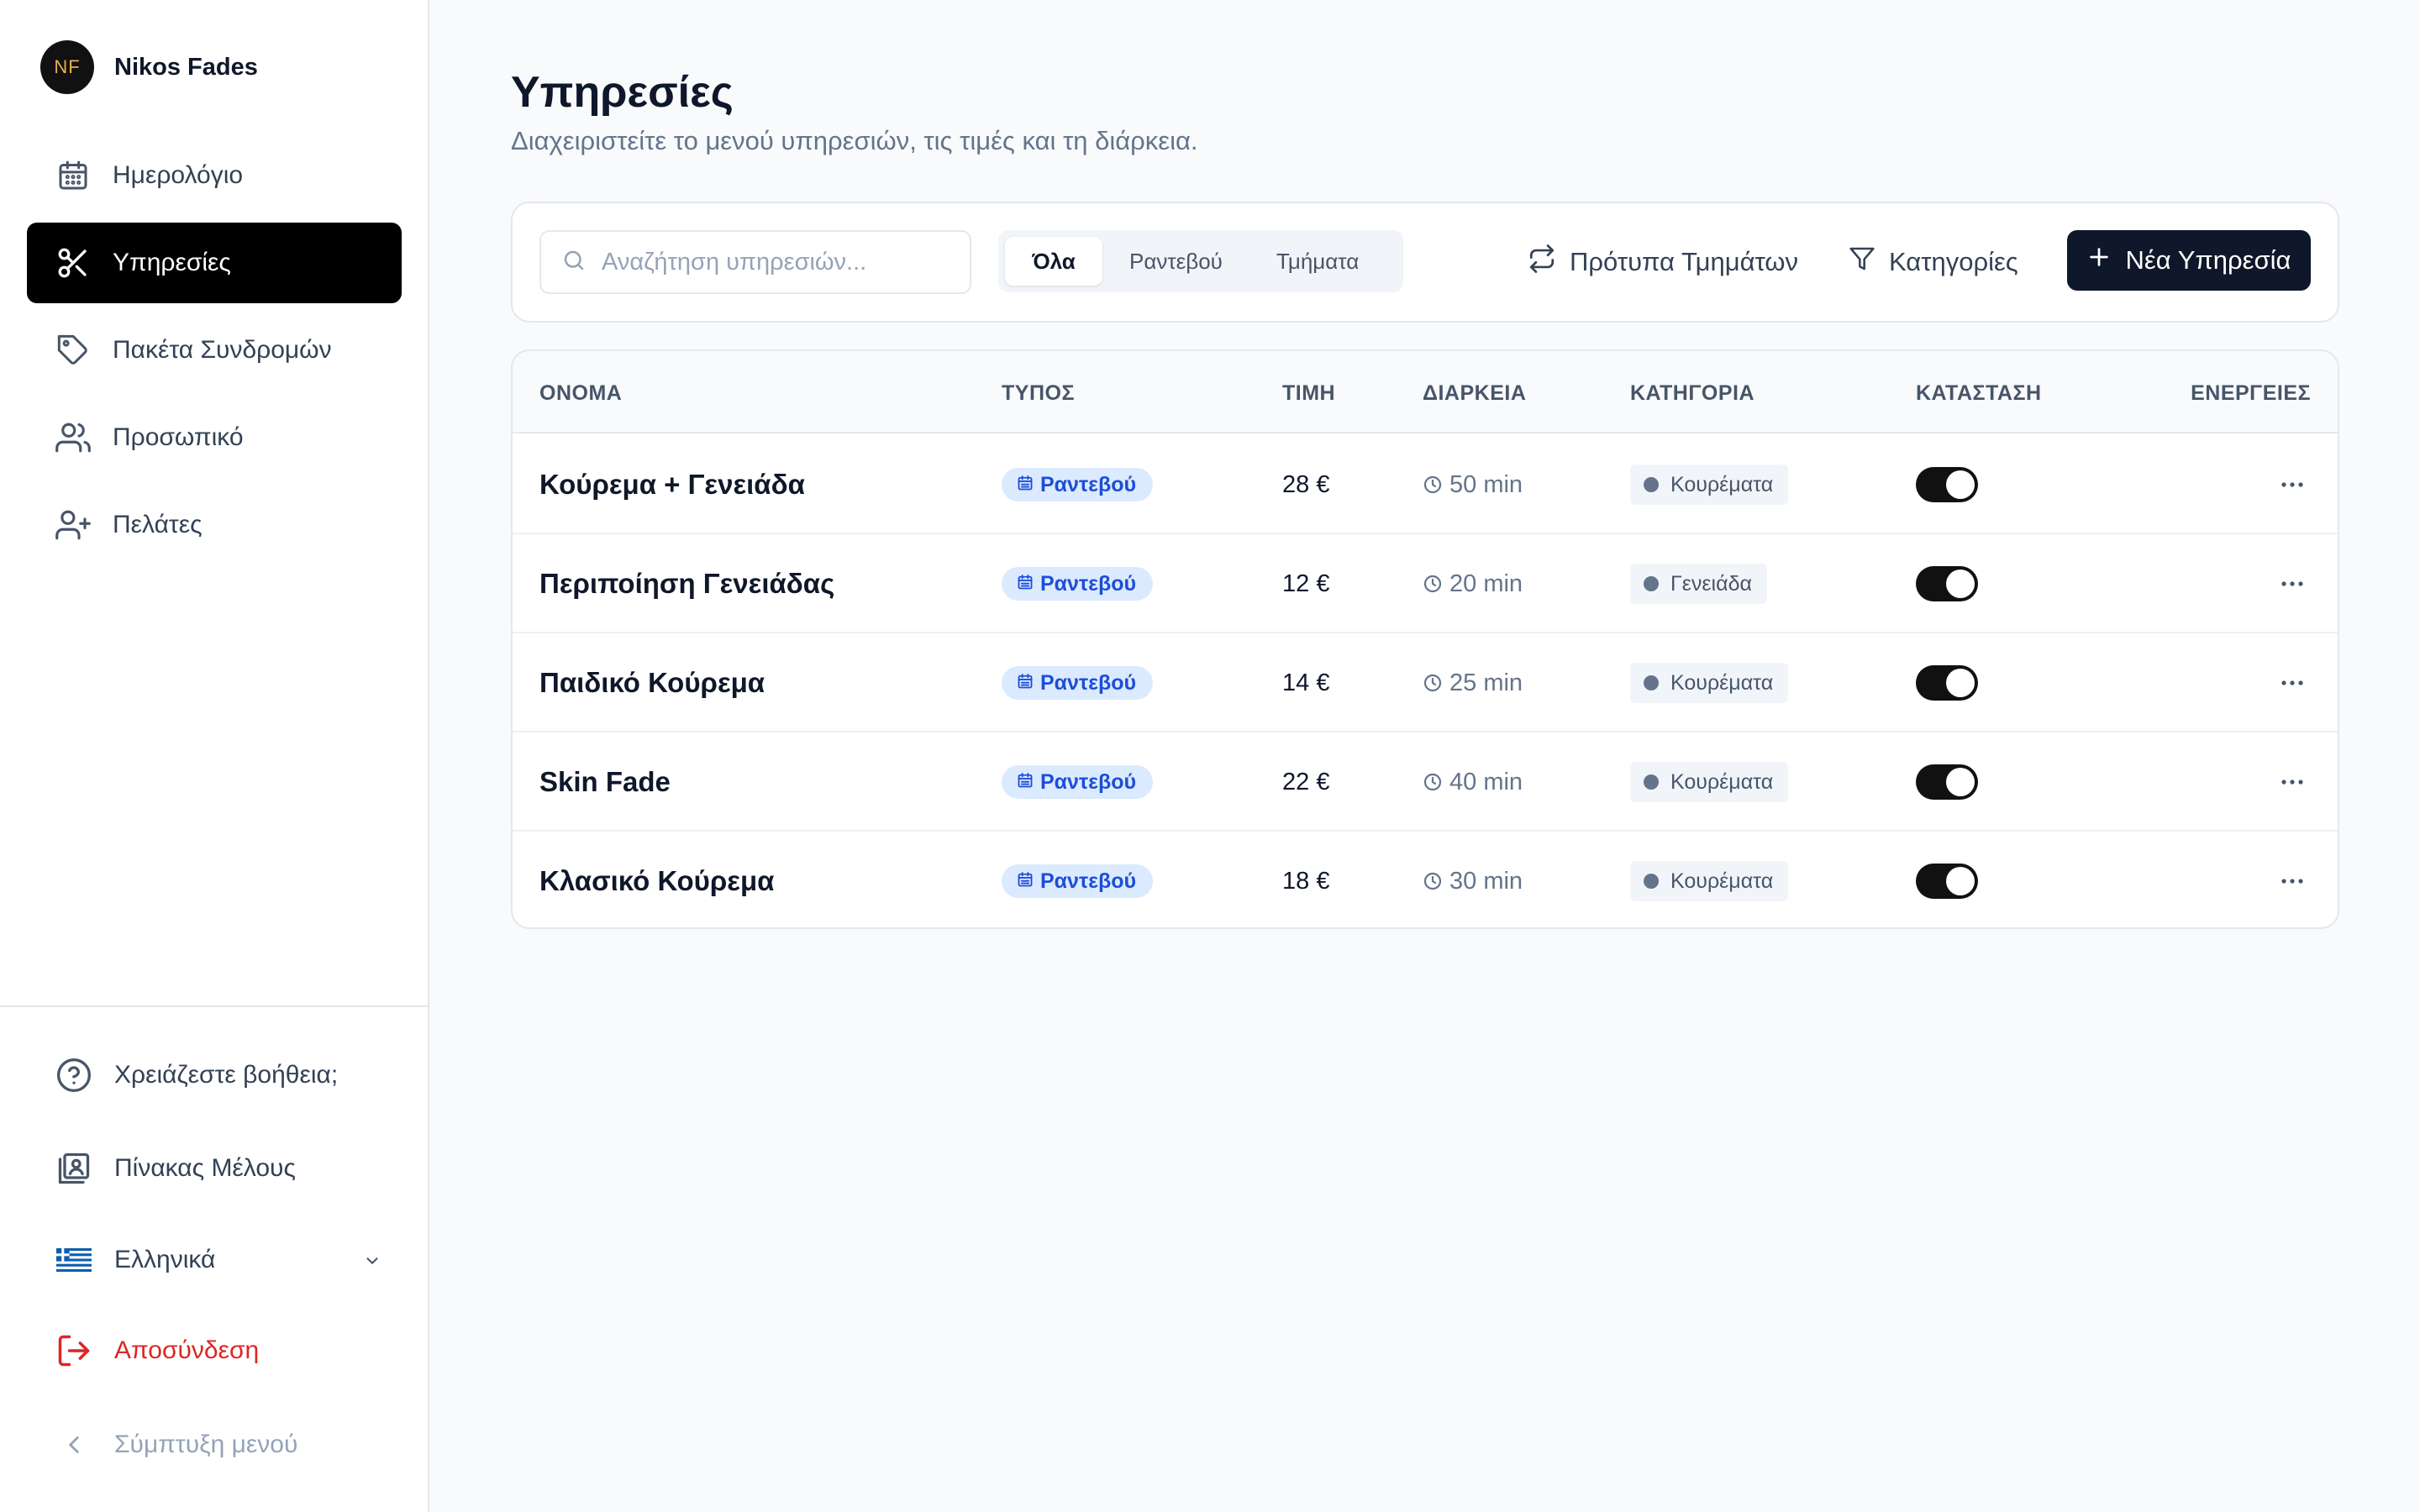 This screenshot has height=1512, width=2420. What do you see at coordinates (73, 350) in the screenshot?
I see `tag-icon` at bounding box center [73, 350].